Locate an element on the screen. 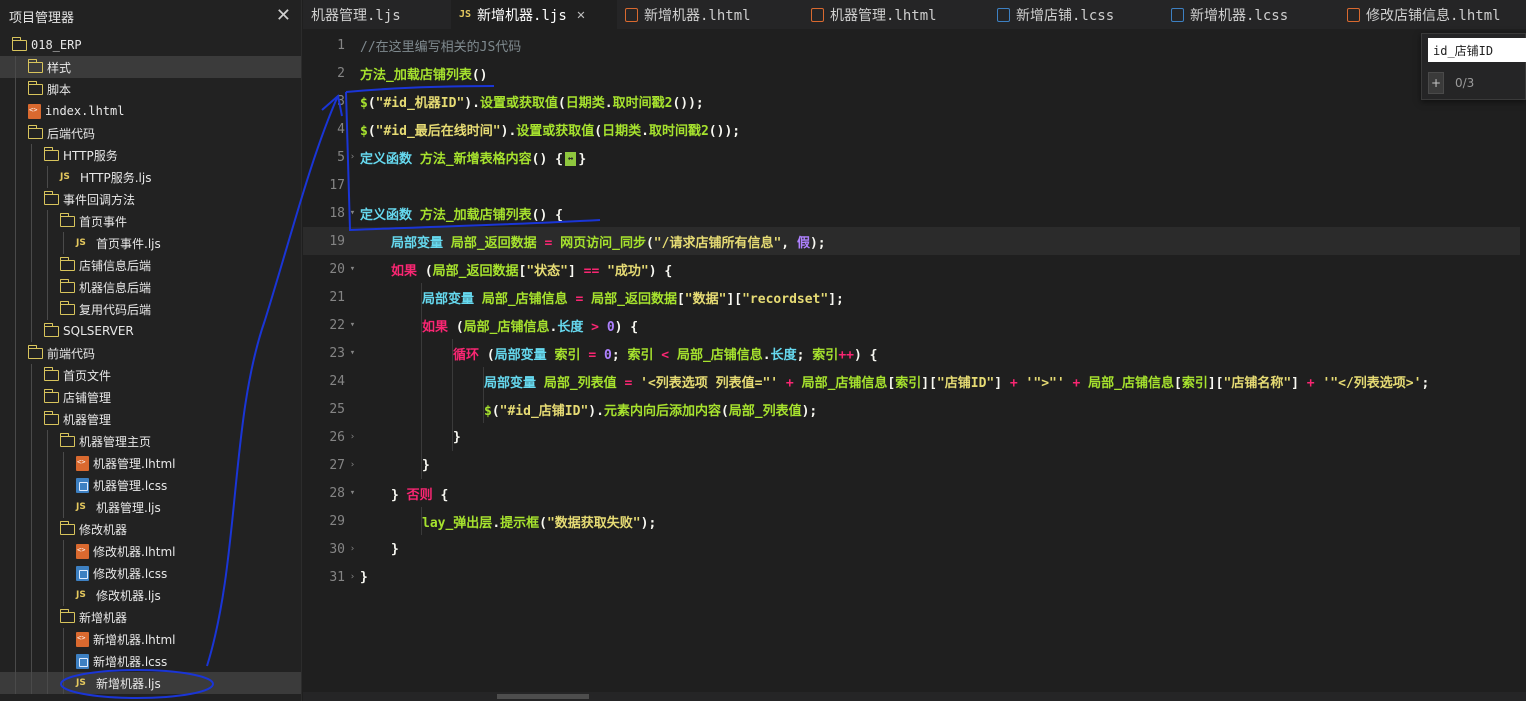 The width and height of the screenshot is (1526, 701). tree-item: 事件回调方法 is located at coordinates (150, 199).